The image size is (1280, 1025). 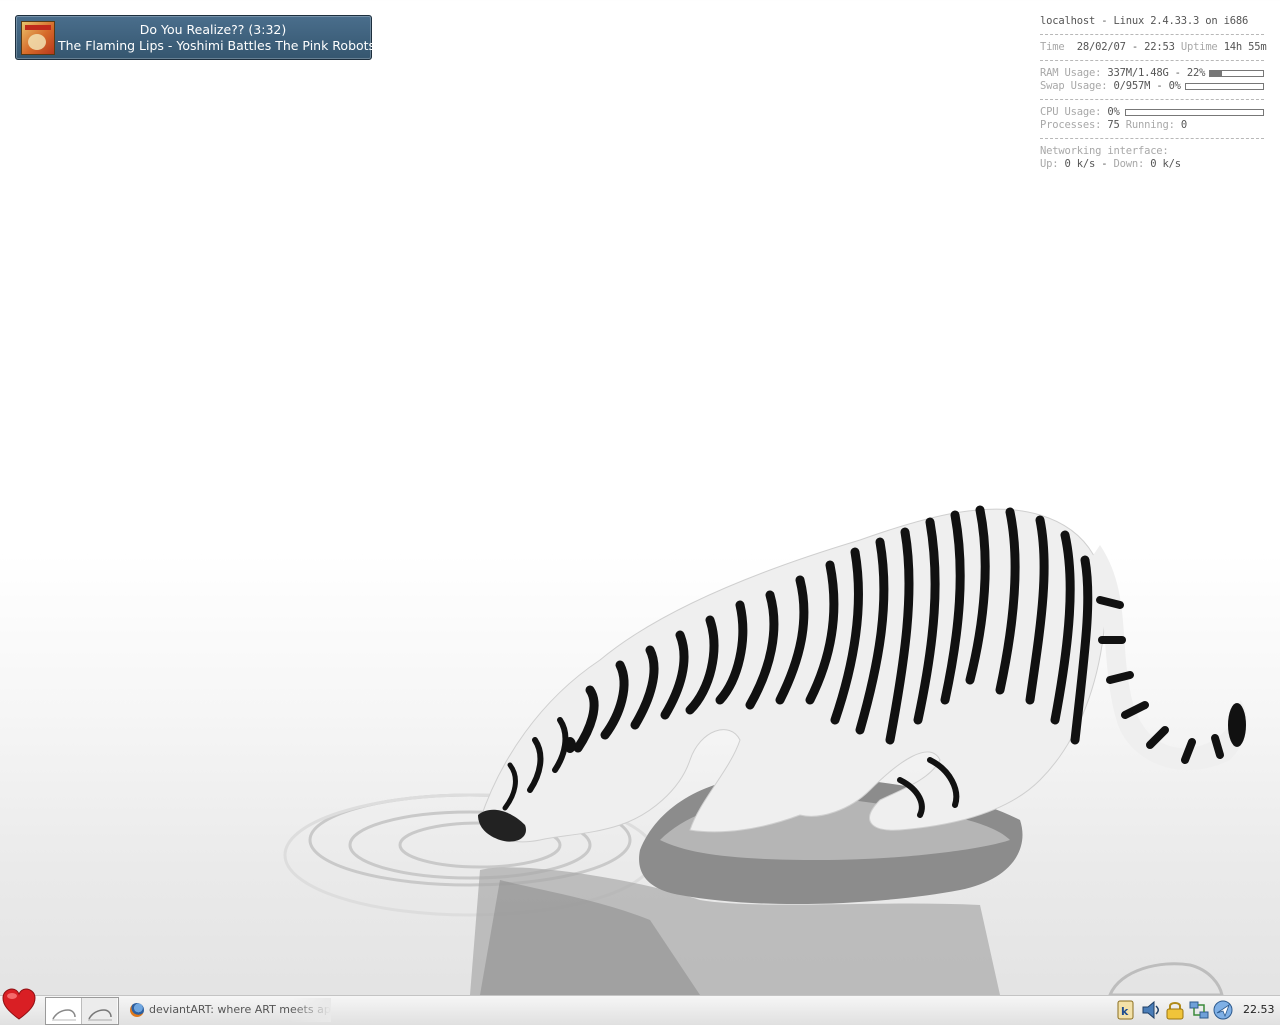 What do you see at coordinates (1110, 164) in the screenshot?
I see `network-row: Up: 0 k/s - Down: 0 k/s` at bounding box center [1110, 164].